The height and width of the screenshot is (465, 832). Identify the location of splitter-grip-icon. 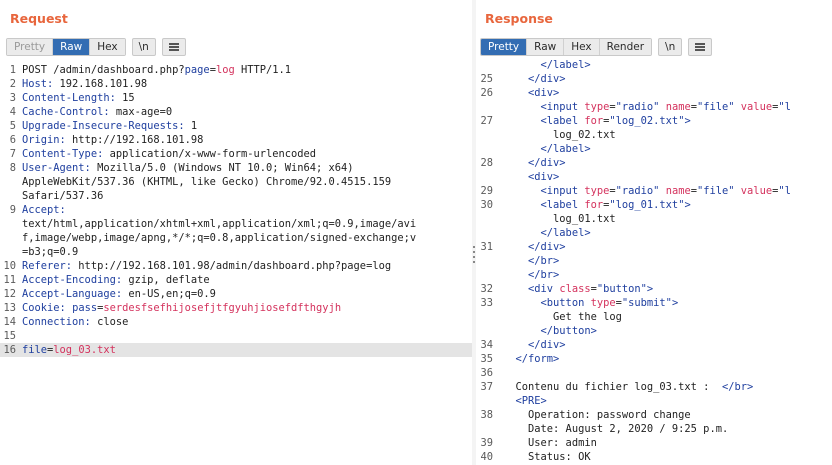
(474, 255).